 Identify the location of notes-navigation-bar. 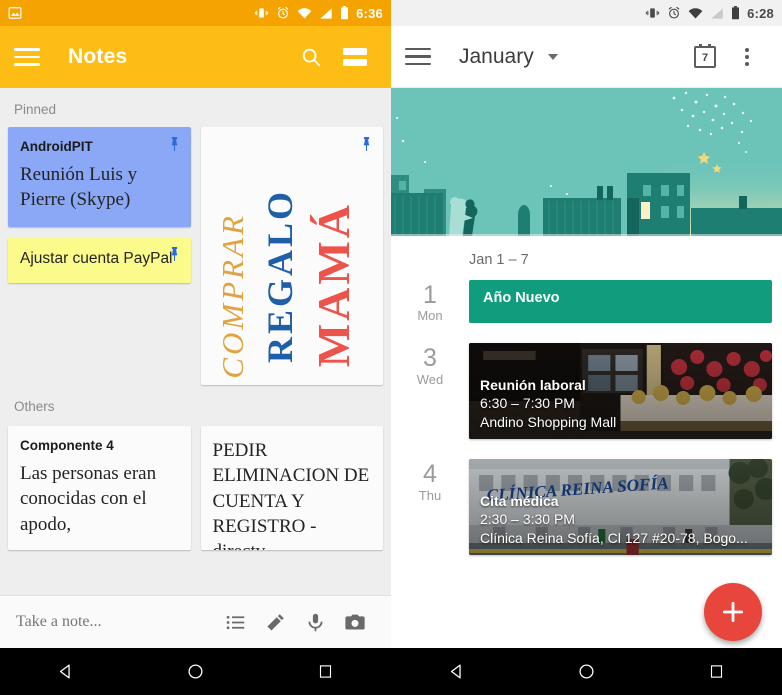
(195, 671).